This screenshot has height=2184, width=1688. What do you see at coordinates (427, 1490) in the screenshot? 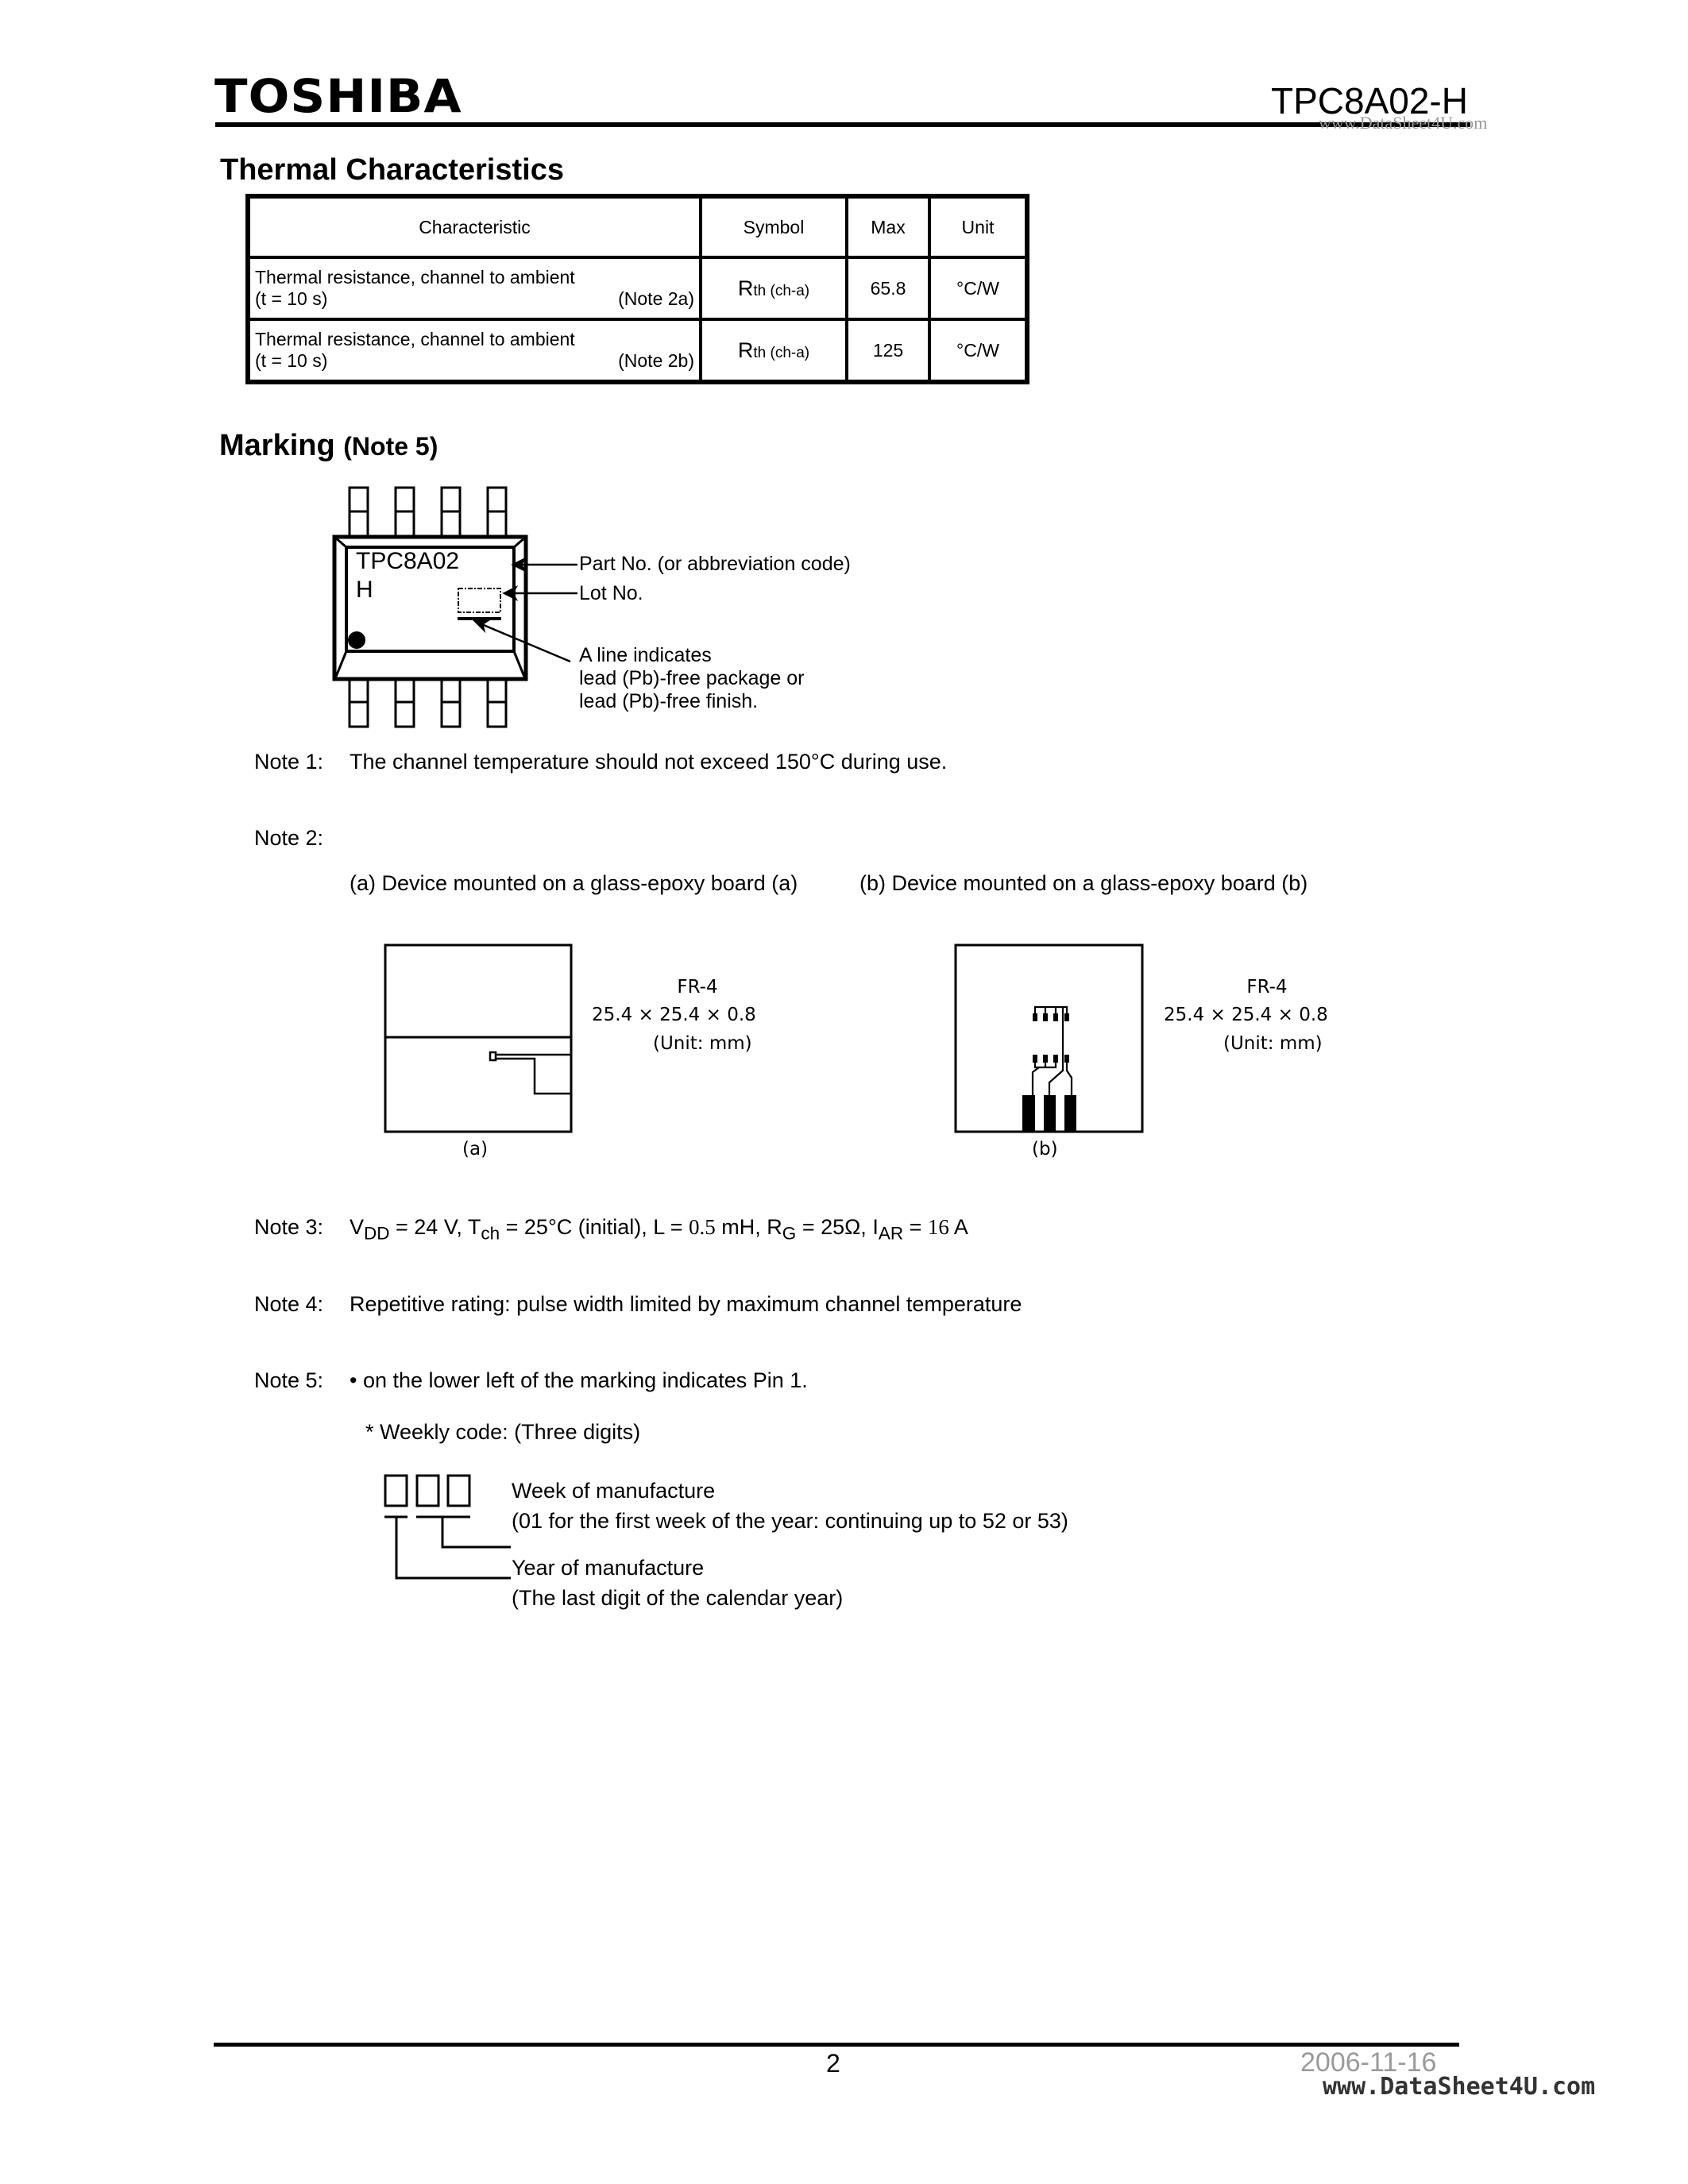
I see `digit-box-week1` at bounding box center [427, 1490].